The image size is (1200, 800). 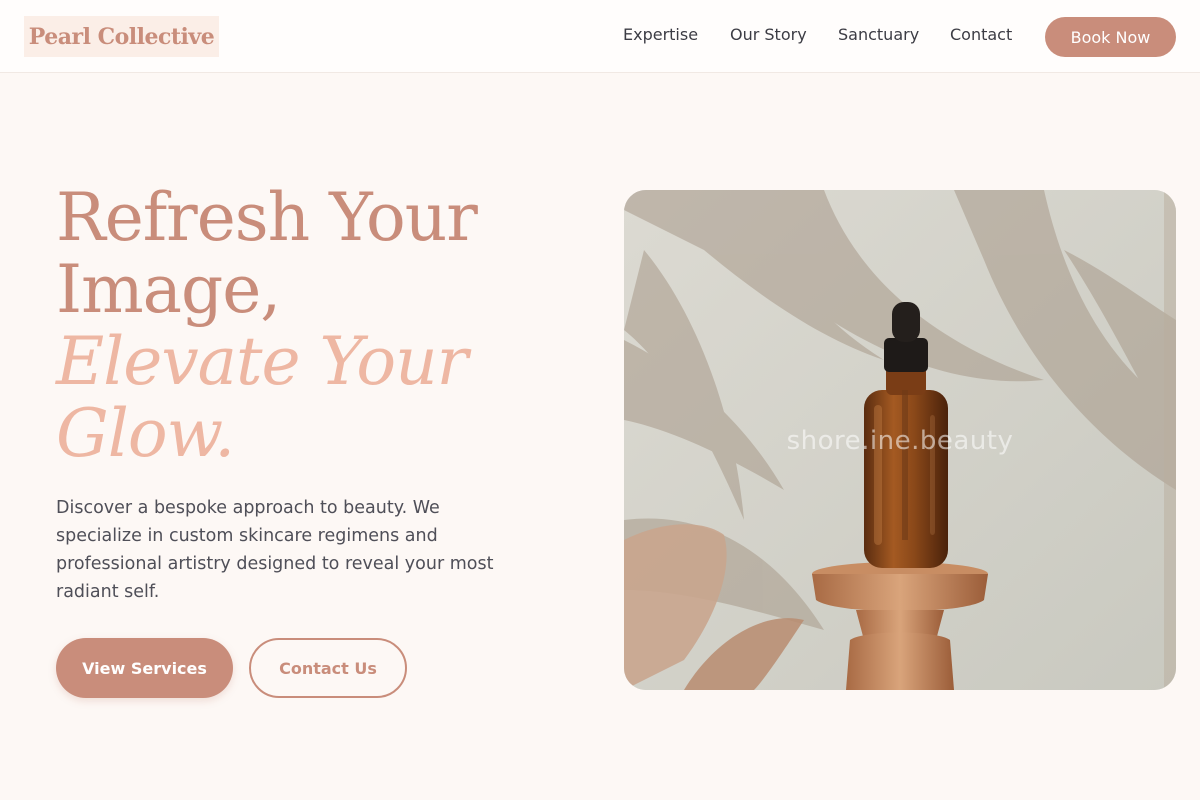 What do you see at coordinates (660, 34) in the screenshot?
I see `nav-link-expertise: Expertise` at bounding box center [660, 34].